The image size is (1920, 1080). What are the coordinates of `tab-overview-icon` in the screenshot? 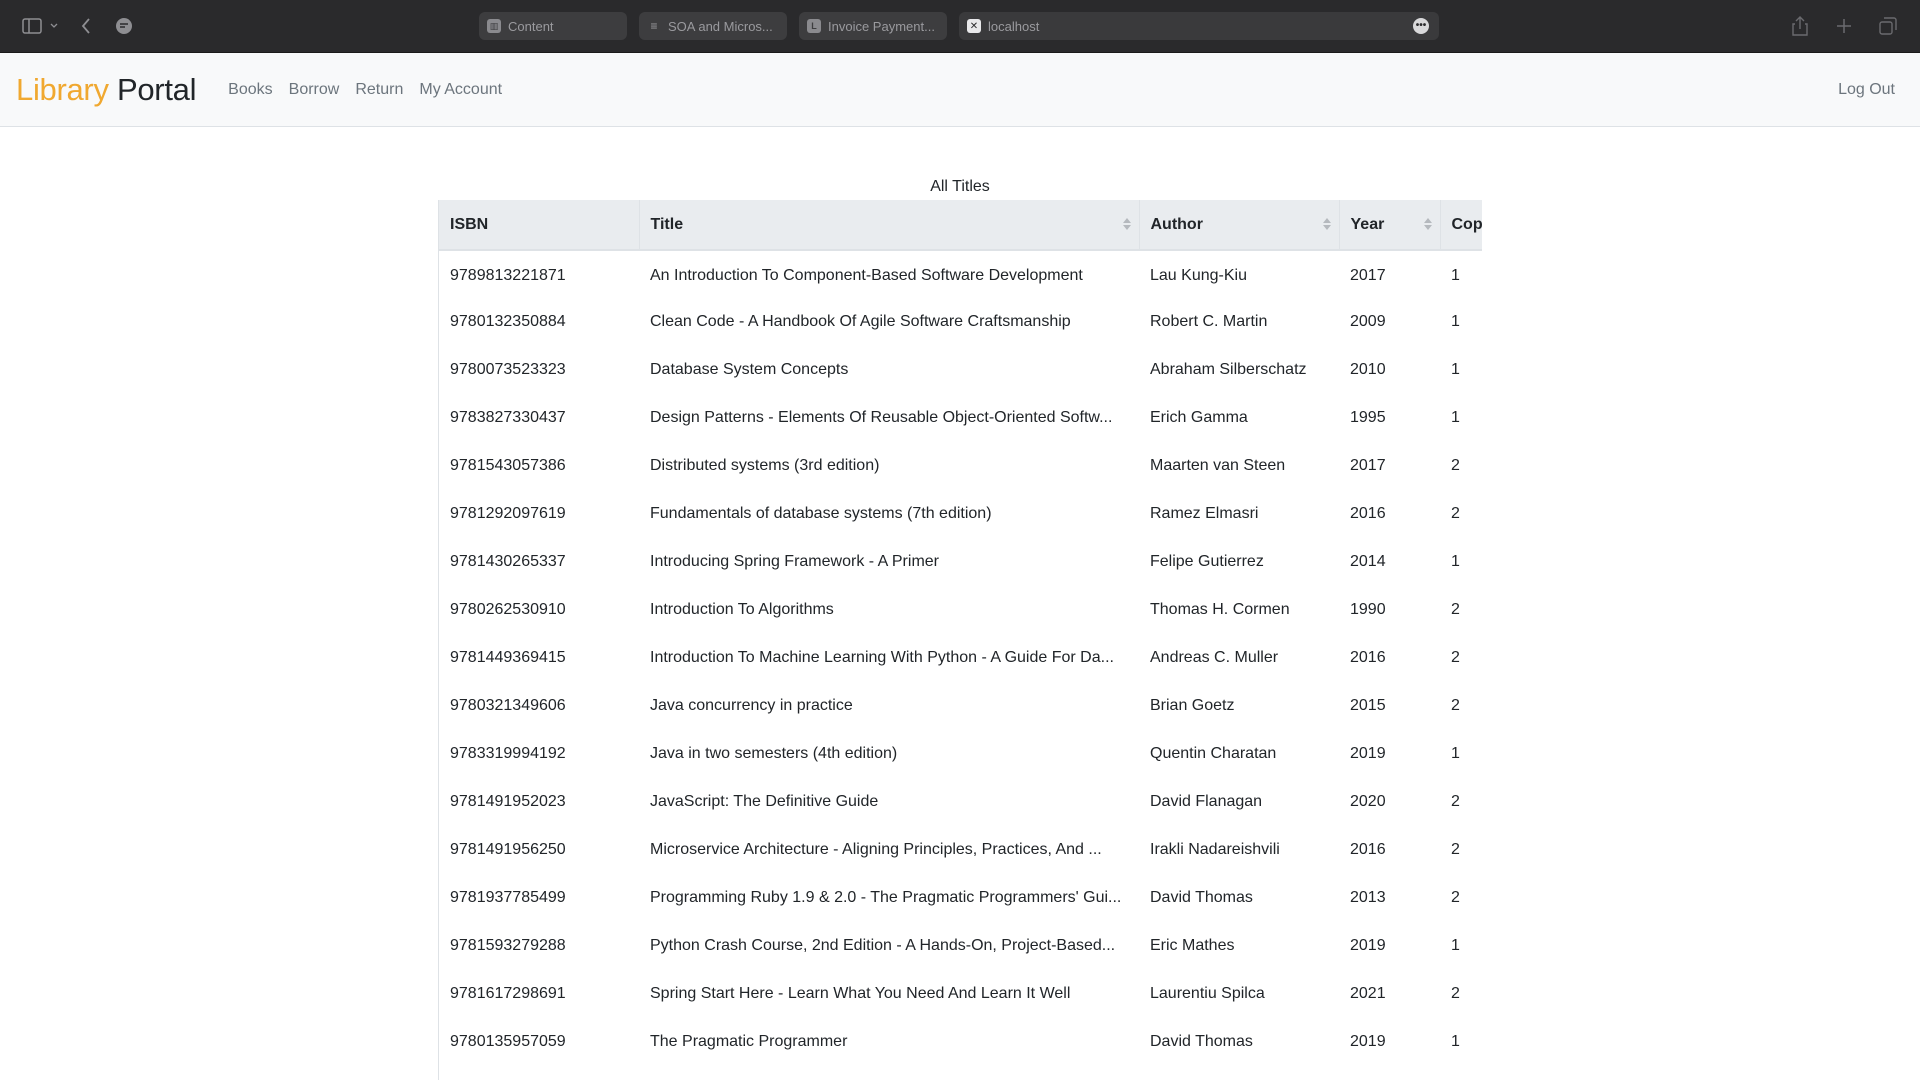 It's located at (1888, 26).